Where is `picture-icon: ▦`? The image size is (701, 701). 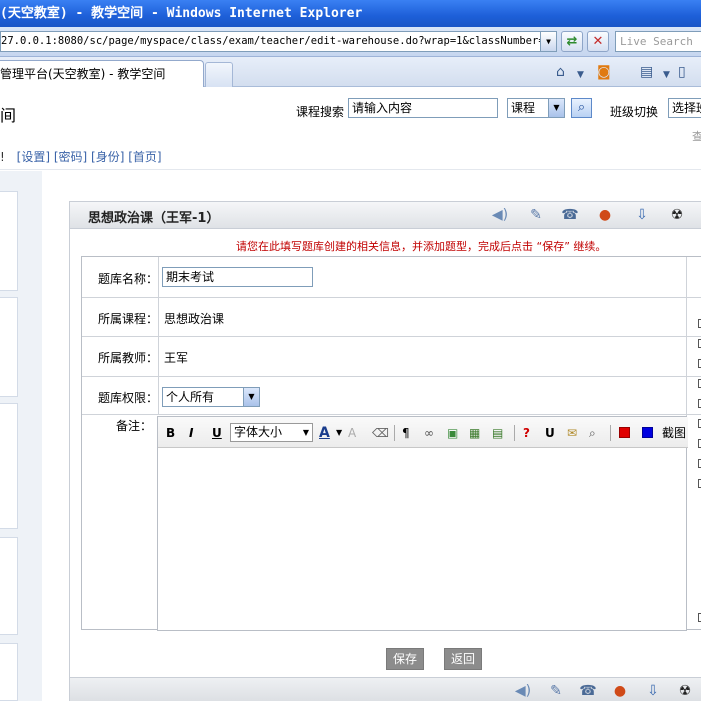
picture-icon: ▦ is located at coordinates (474, 433).